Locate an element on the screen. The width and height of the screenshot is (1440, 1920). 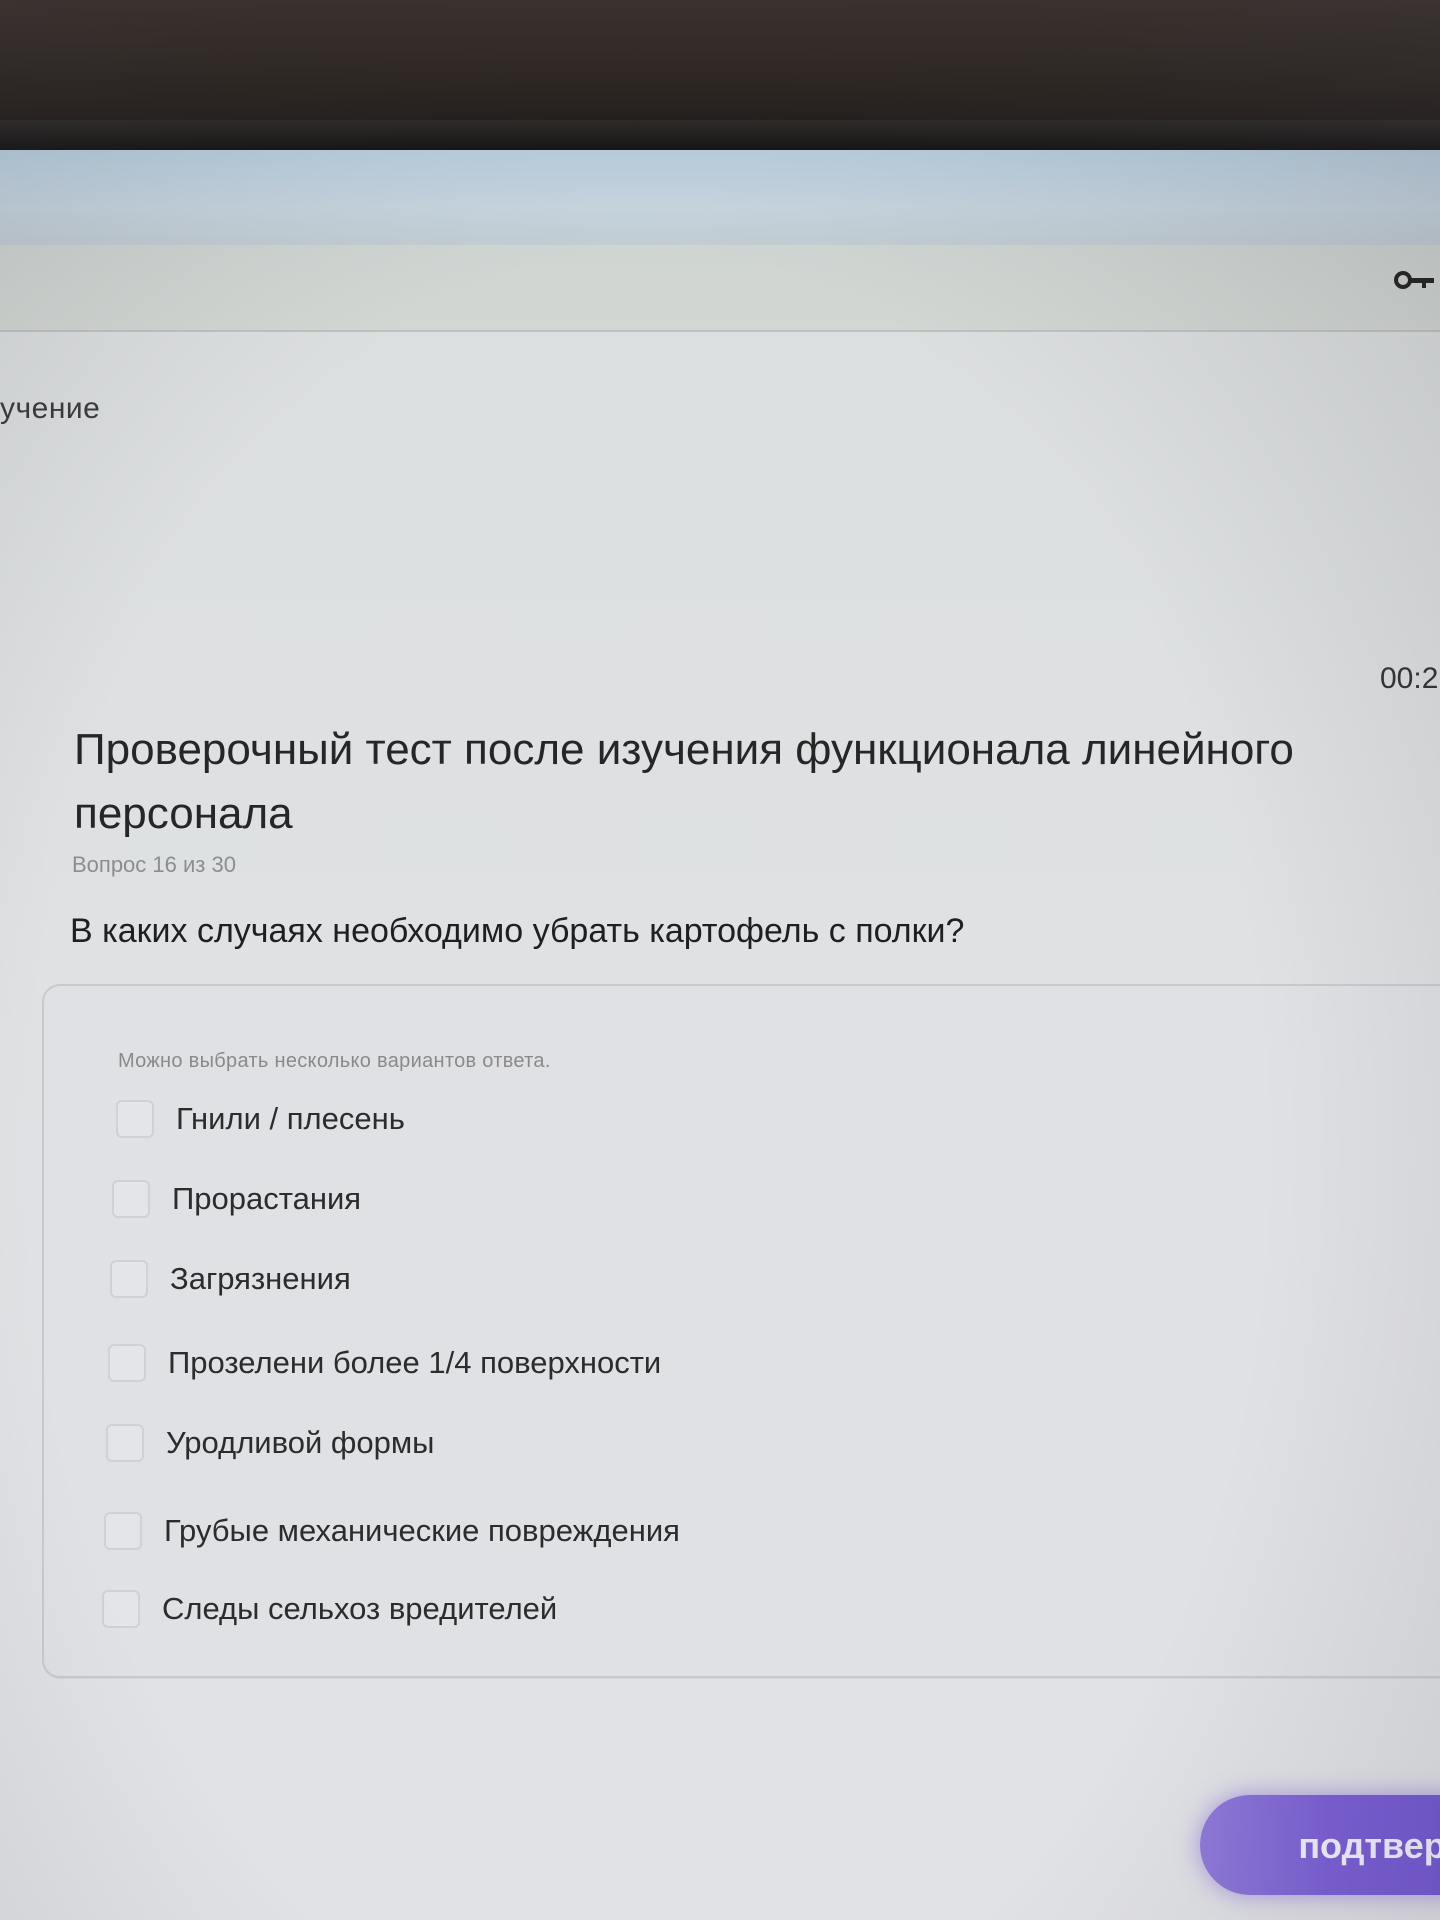
answer-label: Грубые механические повреждения is located at coordinates (422, 1530).